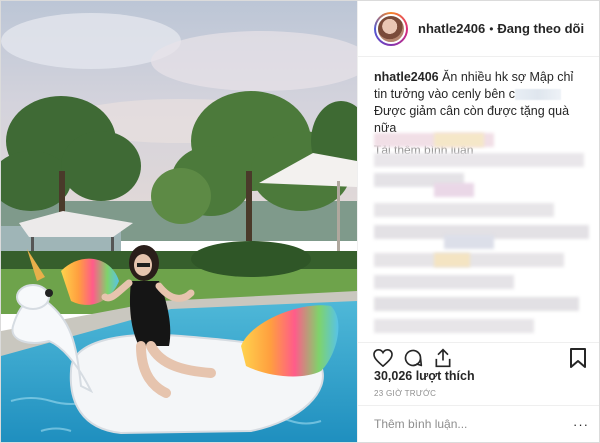 Image resolution: width=600 pixels, height=443 pixels. I want to click on share-icon, so click(443, 358).